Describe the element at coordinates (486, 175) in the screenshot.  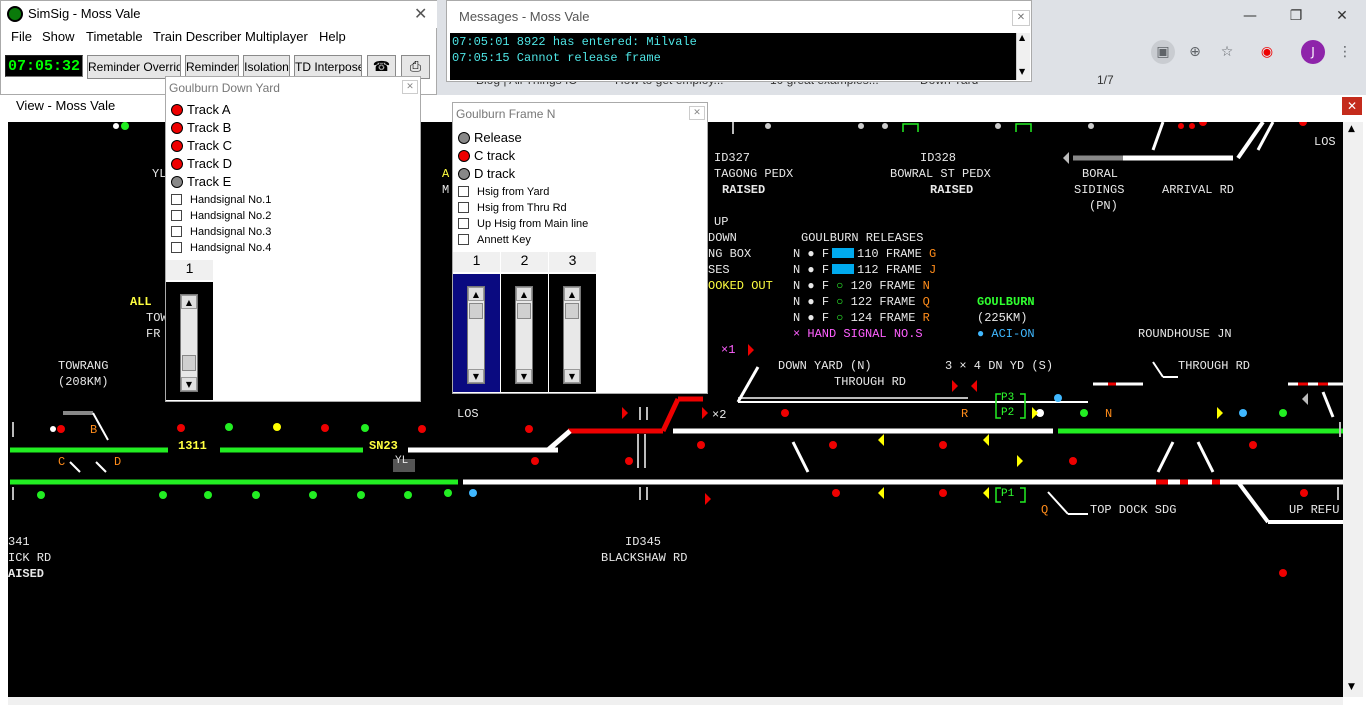
I see `d-track-indicator: D track` at that location.